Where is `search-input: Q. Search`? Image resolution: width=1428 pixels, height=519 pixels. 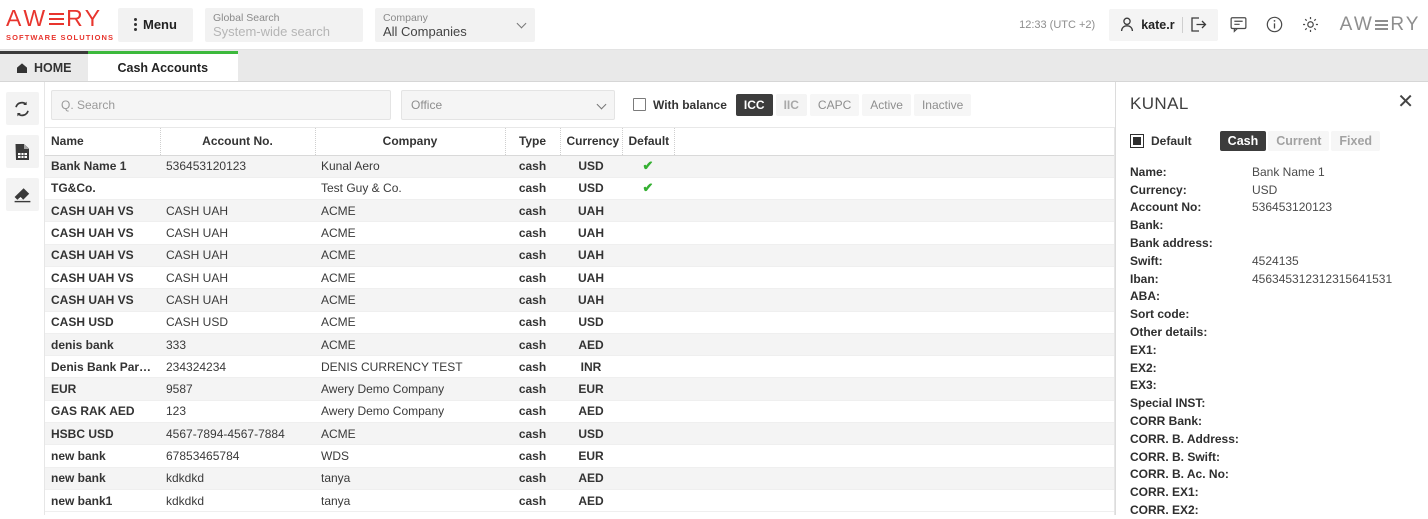 search-input: Q. Search is located at coordinates (221, 104).